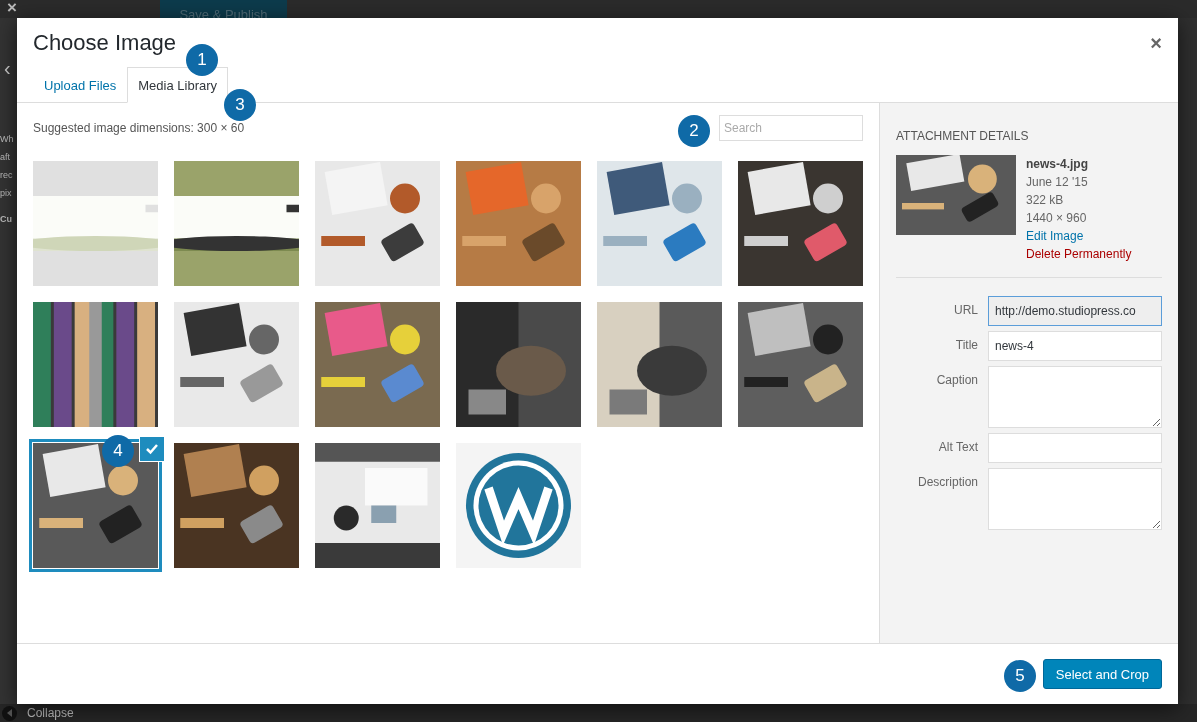  Describe the element at coordinates (957, 446) in the screenshot. I see `field-label: Alt Text` at that location.